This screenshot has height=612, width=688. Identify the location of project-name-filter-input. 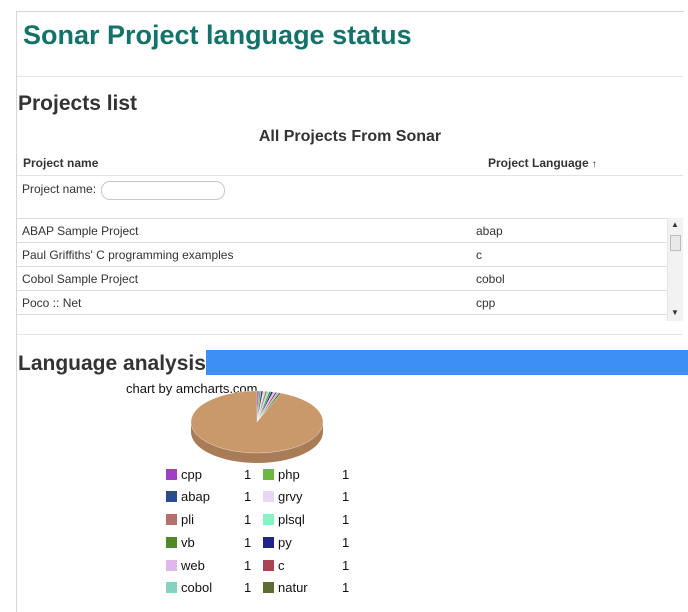
(163, 190).